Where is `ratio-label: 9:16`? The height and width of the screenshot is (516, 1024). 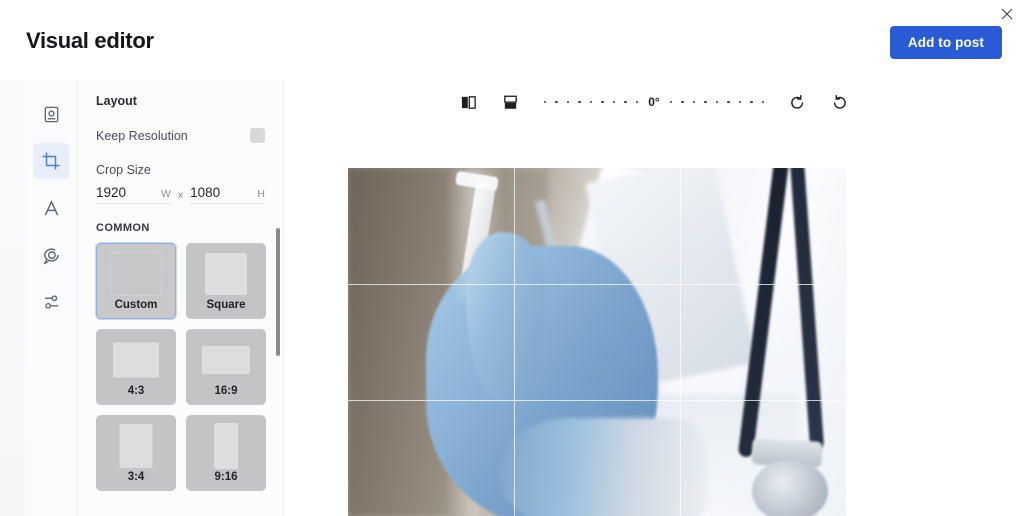 ratio-label: 9:16 is located at coordinates (226, 477).